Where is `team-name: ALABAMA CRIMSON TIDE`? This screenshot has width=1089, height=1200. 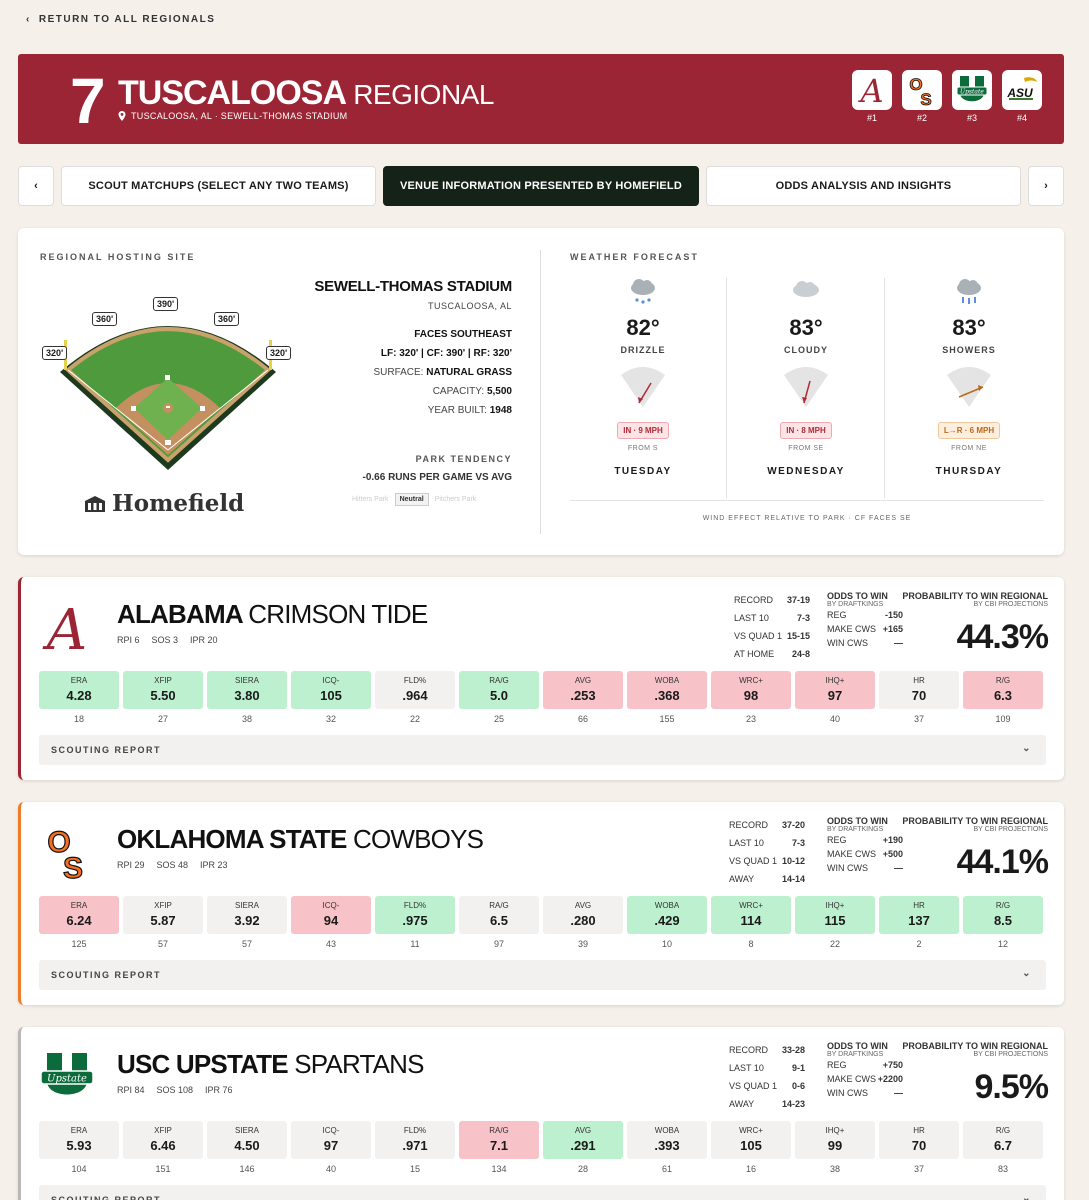
team-name: ALABAMA CRIMSON TIDE is located at coordinates (272, 614).